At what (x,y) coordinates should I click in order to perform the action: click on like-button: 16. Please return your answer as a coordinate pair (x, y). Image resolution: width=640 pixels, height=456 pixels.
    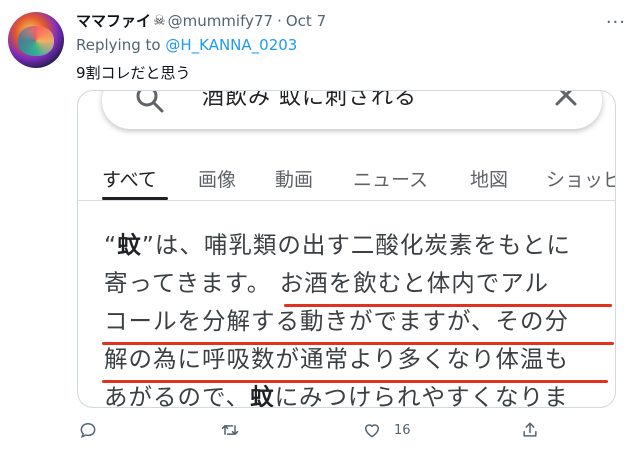
    Looking at the image, I should click on (386, 430).